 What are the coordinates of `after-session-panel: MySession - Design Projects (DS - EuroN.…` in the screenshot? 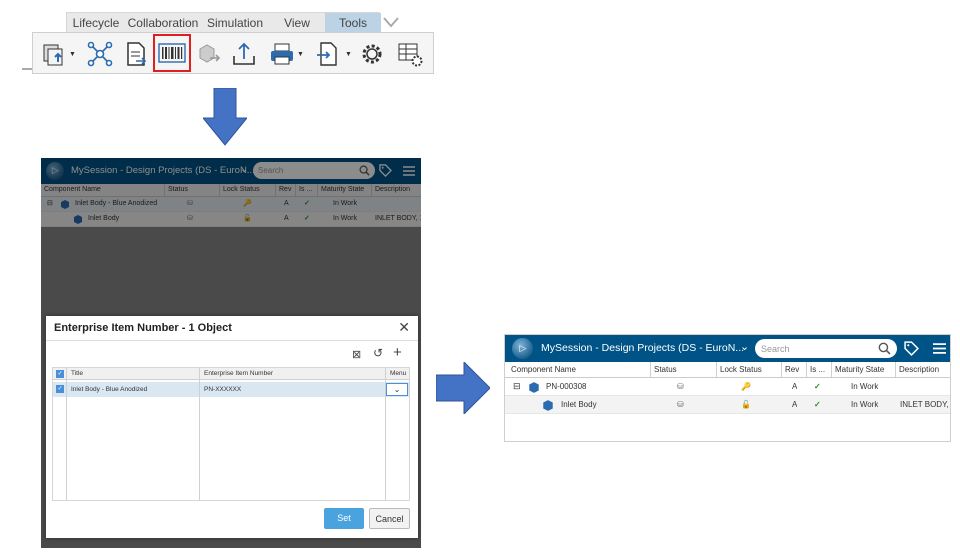 It's located at (727, 388).